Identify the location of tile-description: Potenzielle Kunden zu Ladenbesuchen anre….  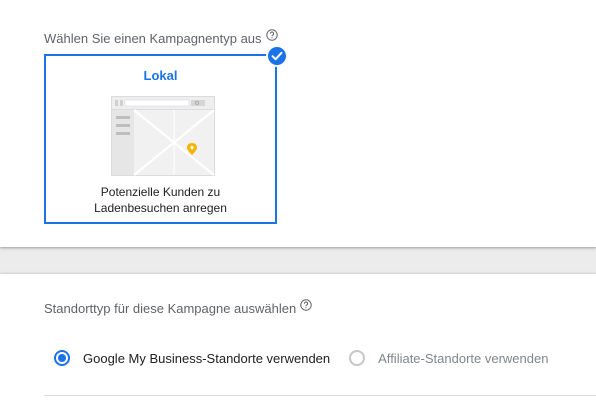
(160, 200).